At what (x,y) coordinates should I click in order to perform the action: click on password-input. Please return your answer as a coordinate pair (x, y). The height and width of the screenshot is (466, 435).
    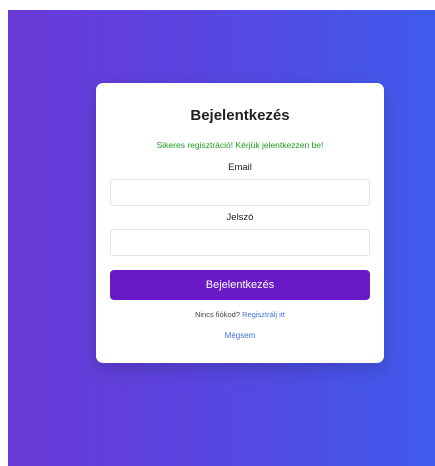
    Looking at the image, I should click on (240, 242).